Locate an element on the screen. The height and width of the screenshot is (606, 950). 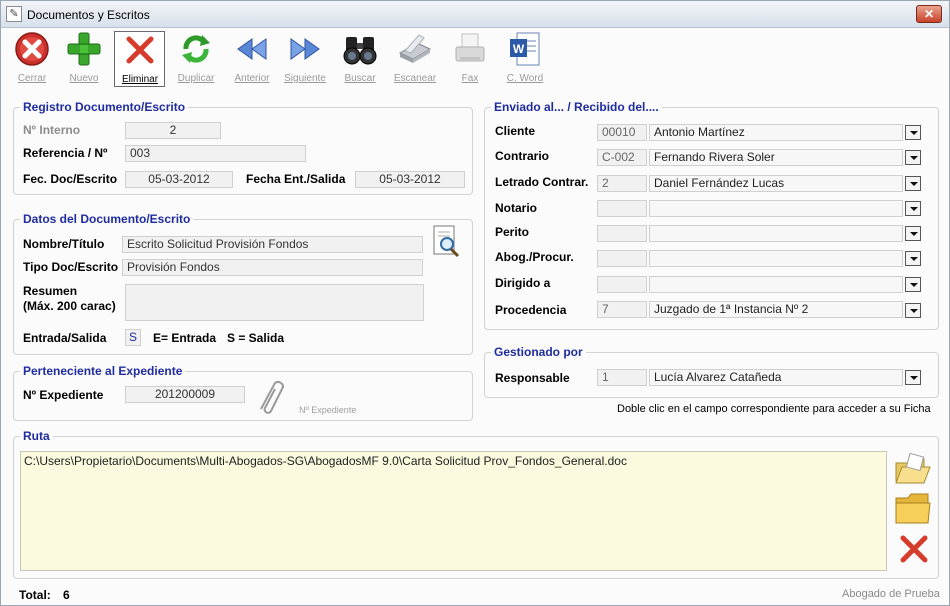
procedencia-code: 7 is located at coordinates (622, 309).